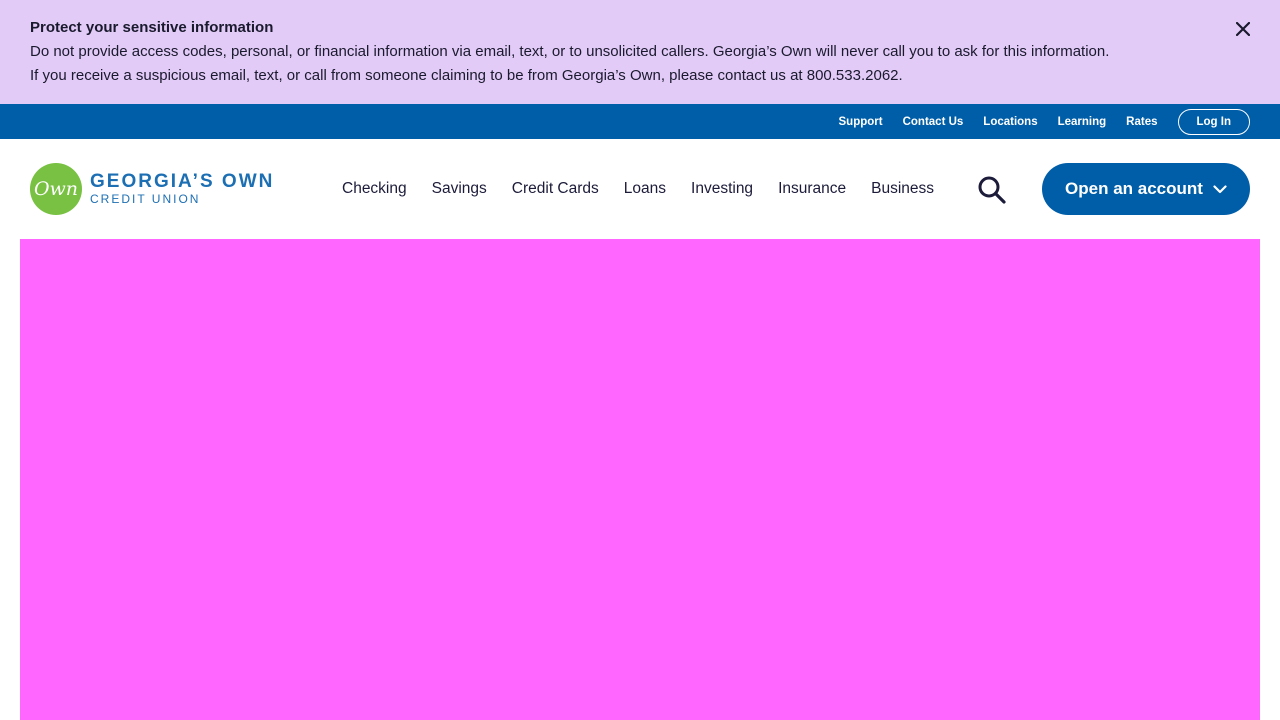  I want to click on nav-item-savings: Savings, so click(459, 189).